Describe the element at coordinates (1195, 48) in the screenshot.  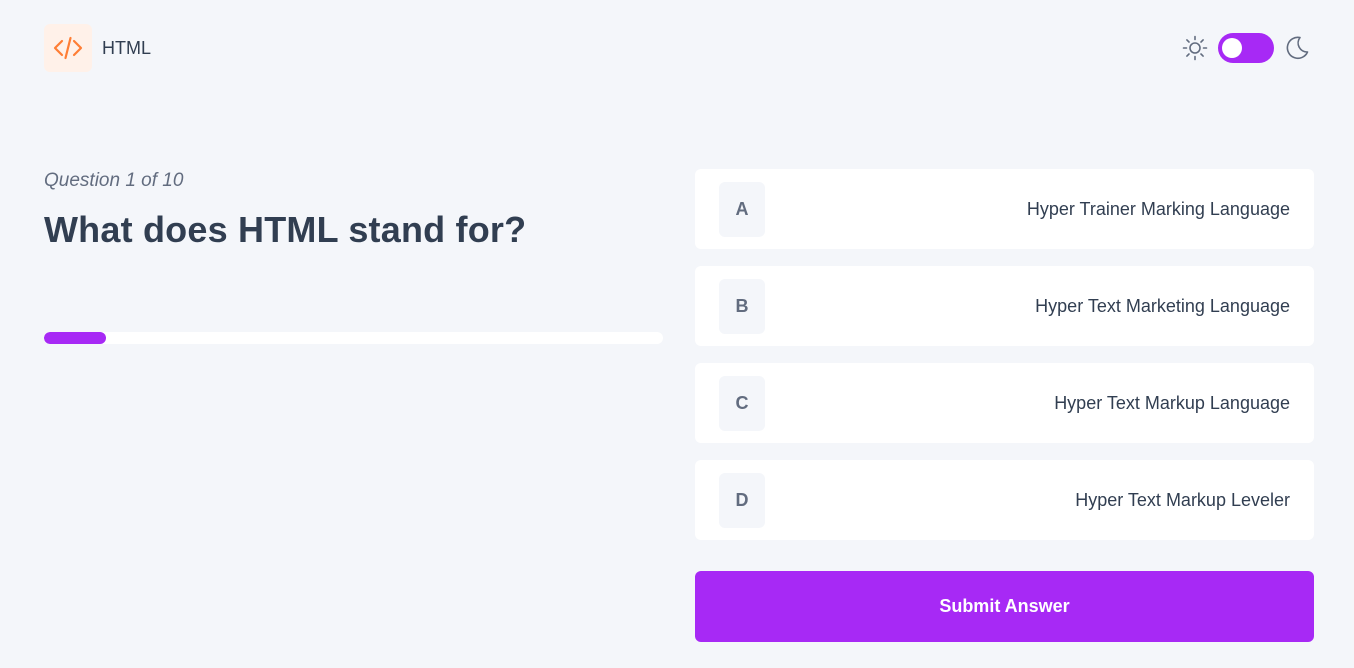
I see `sun-icon` at that location.